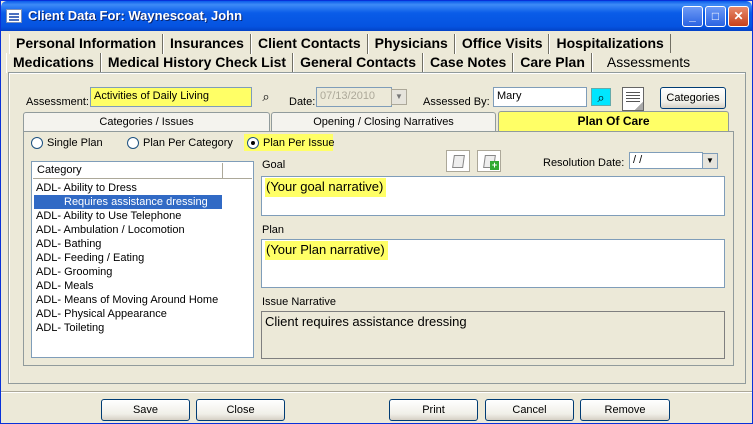 The width and height of the screenshot is (753, 424). Describe the element at coordinates (692, 16) in the screenshot. I see `minimize-button: _` at that location.